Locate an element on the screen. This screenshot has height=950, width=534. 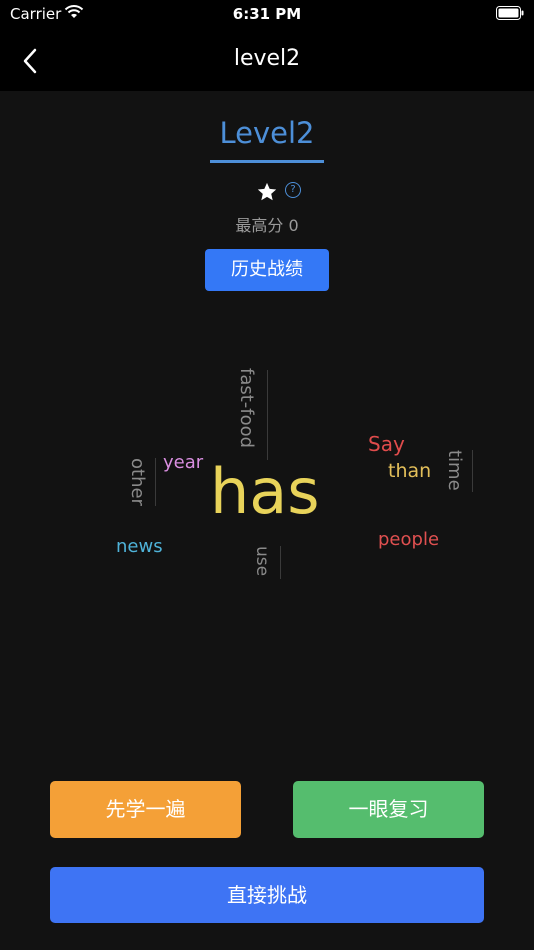
nav-title: level2 is located at coordinates (267, 58).